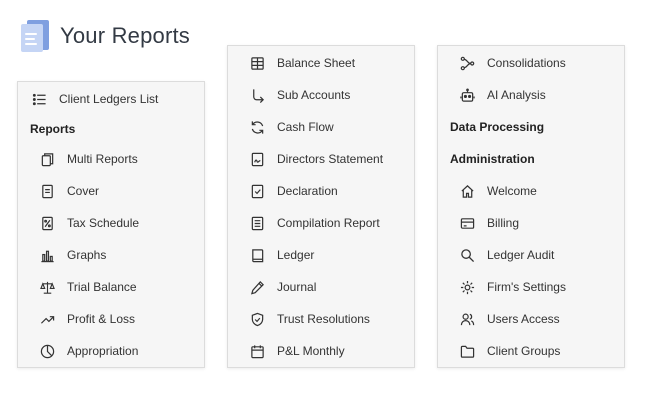 Image resolution: width=645 pixels, height=400 pixels. What do you see at coordinates (257, 287) in the screenshot?
I see `pencil-icon` at bounding box center [257, 287].